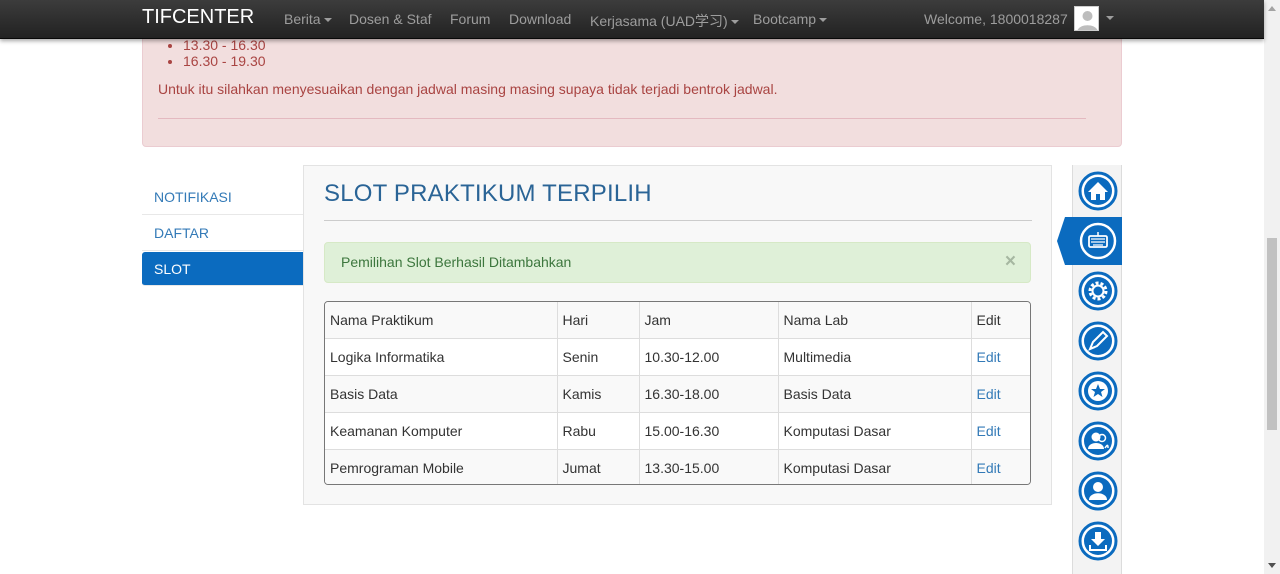  I want to click on sidebar-item-slot: SLOT, so click(226, 269).